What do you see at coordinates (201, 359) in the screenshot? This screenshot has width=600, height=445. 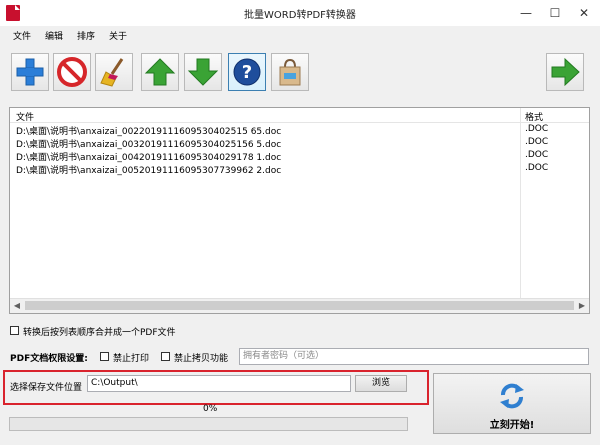 I see `no-copy-label: 禁止拷贝功能` at bounding box center [201, 359].